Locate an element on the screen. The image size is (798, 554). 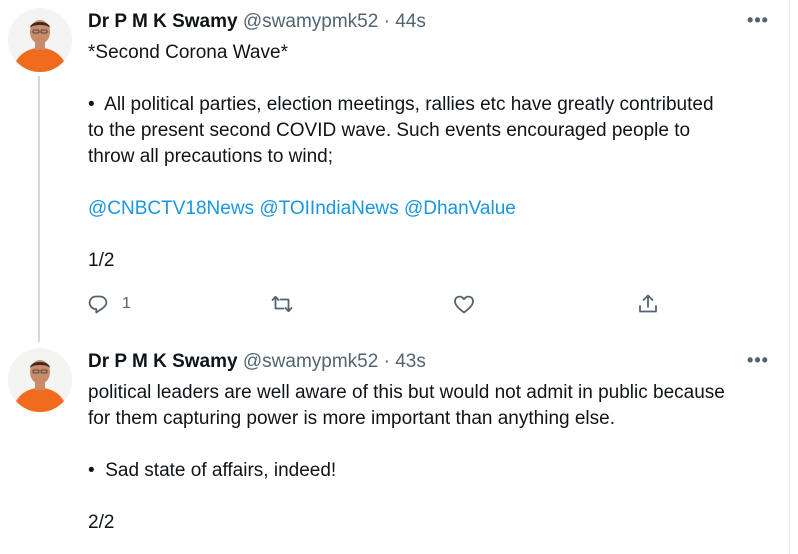
heart-icon is located at coordinates (464, 304).